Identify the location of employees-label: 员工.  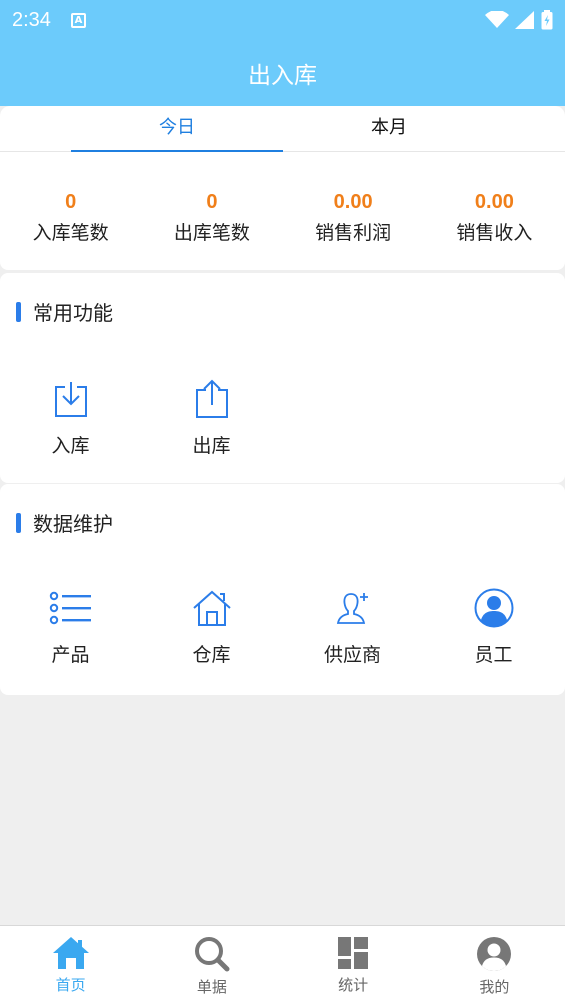
(493, 655).